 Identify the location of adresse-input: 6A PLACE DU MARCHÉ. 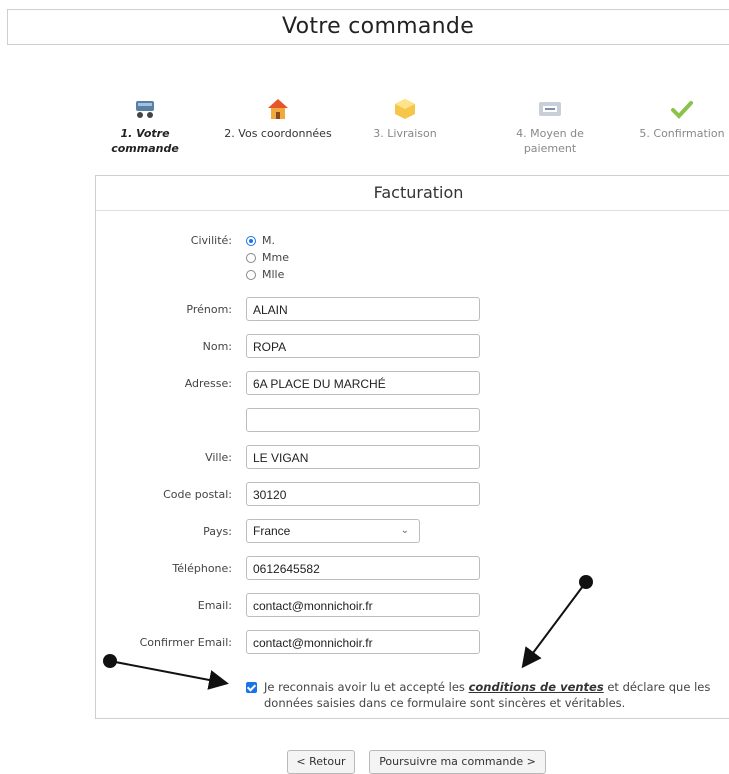
(363, 383).